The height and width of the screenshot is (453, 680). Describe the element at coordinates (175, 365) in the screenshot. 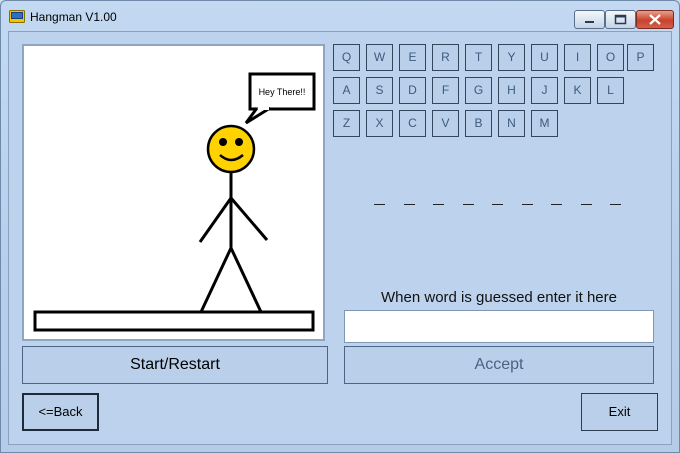

I see `start-restart-button: Start/Restart` at that location.